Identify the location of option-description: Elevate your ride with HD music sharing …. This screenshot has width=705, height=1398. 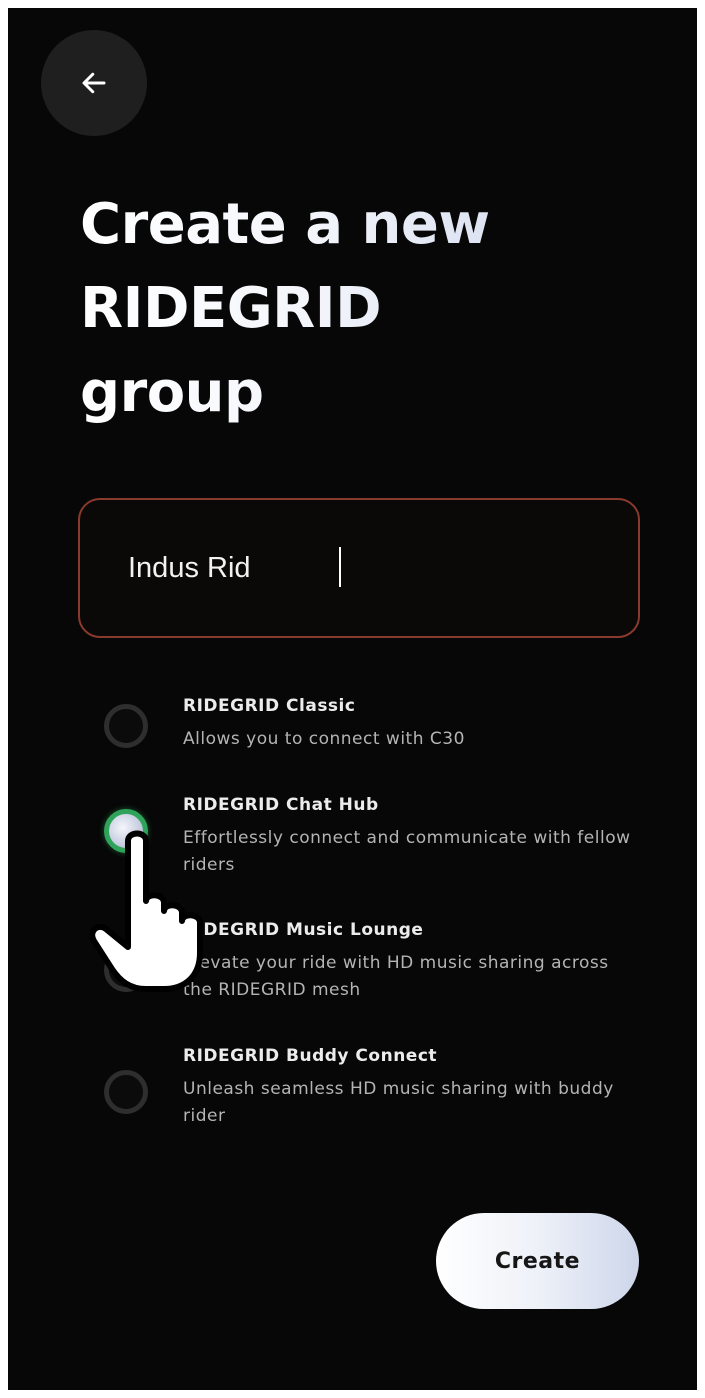
(396, 976).